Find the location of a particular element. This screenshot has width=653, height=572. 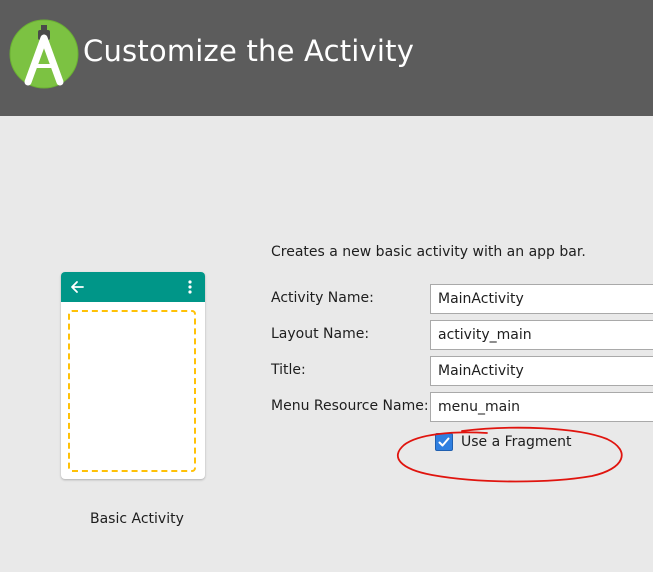

checkmark-icon is located at coordinates (444, 442).